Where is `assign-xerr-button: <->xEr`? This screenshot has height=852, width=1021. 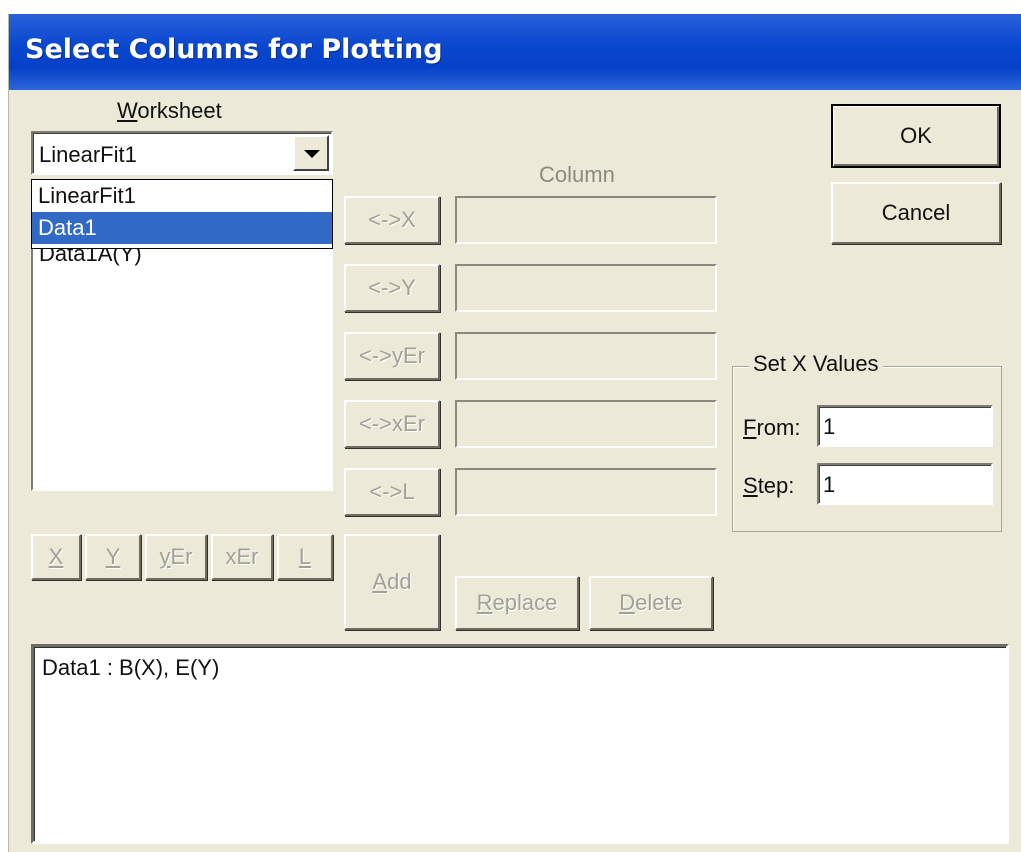
assign-xerr-button: <->xEr is located at coordinates (392, 424).